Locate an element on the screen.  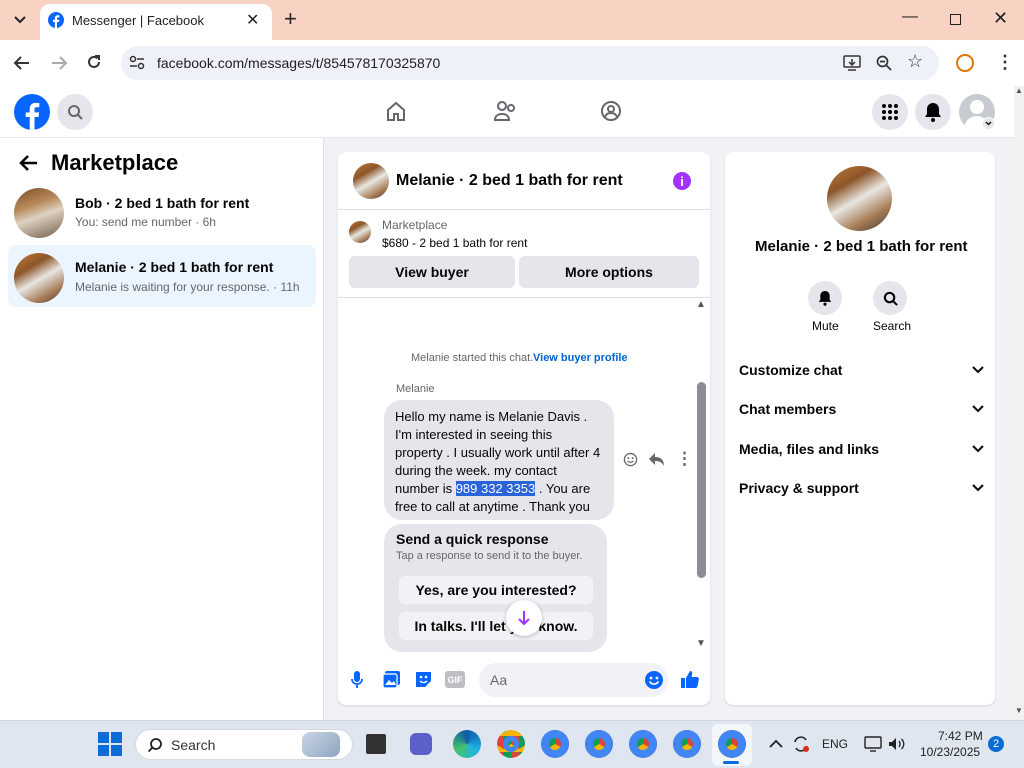
customize-chat-section: Customize chat is located at coordinates (861, 370).